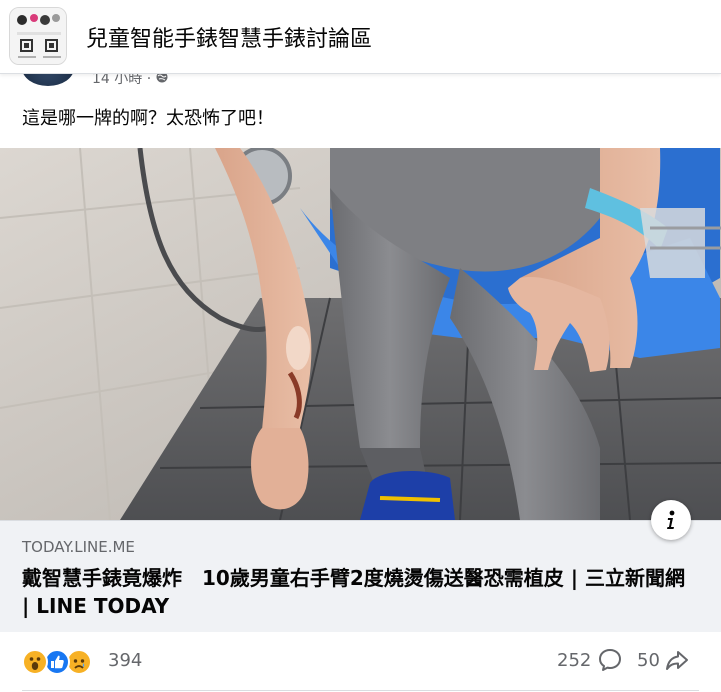  What do you see at coordinates (360, 690) in the screenshot?
I see `divider` at bounding box center [360, 690].